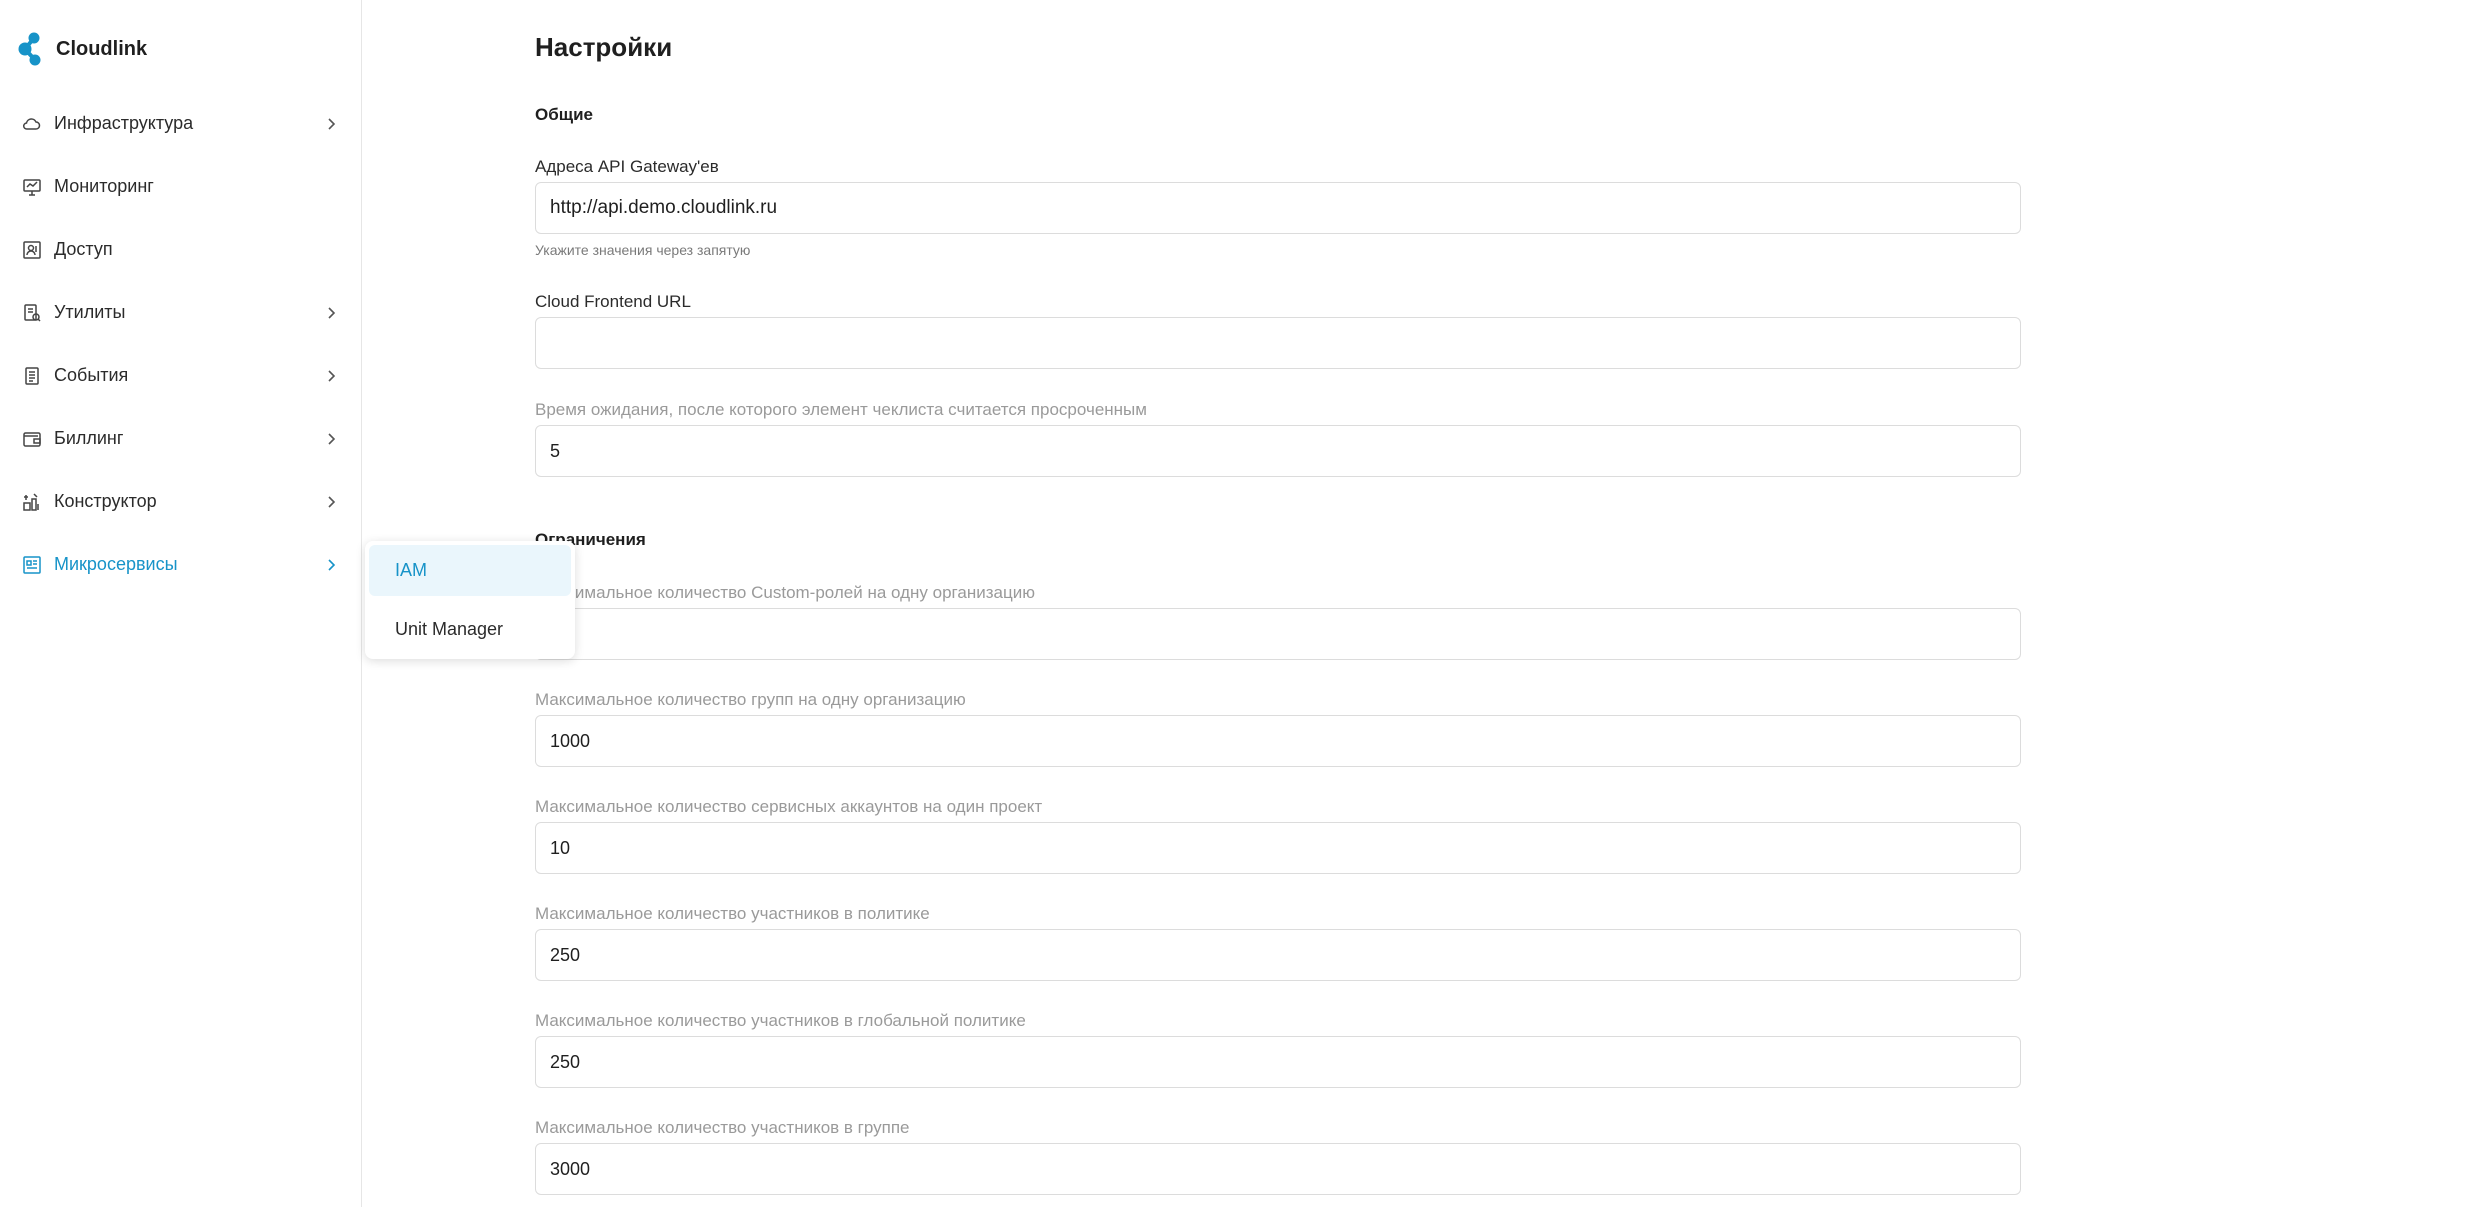 This screenshot has width=2472, height=1207. Describe the element at coordinates (181, 501) in the screenshot. I see `sidebar-item-constructor: Конструктор` at that location.